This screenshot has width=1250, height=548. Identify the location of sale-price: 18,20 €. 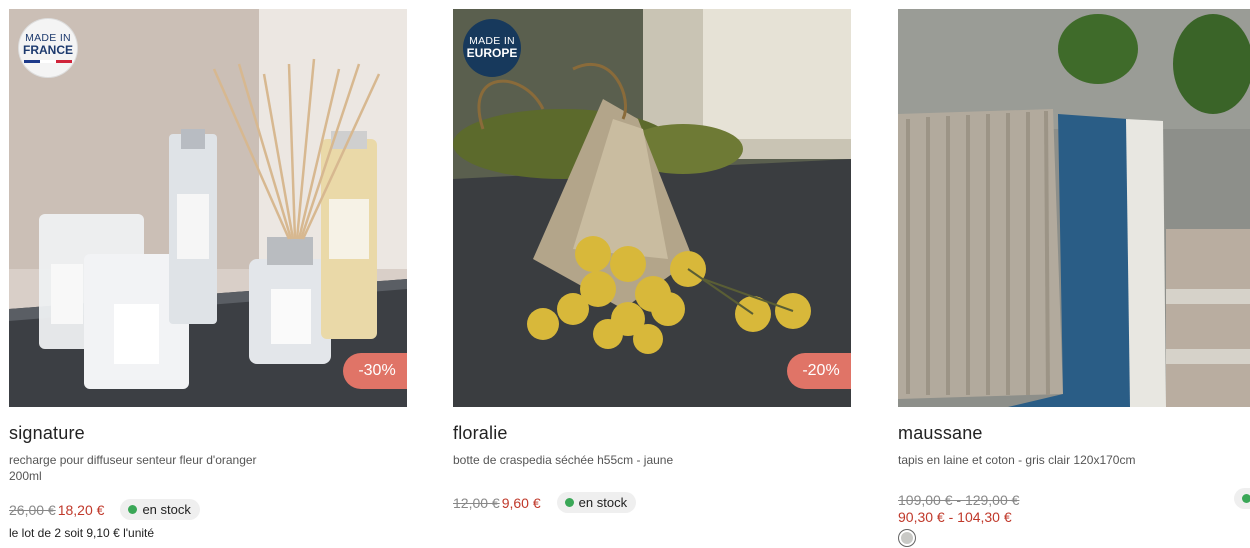
(81, 509).